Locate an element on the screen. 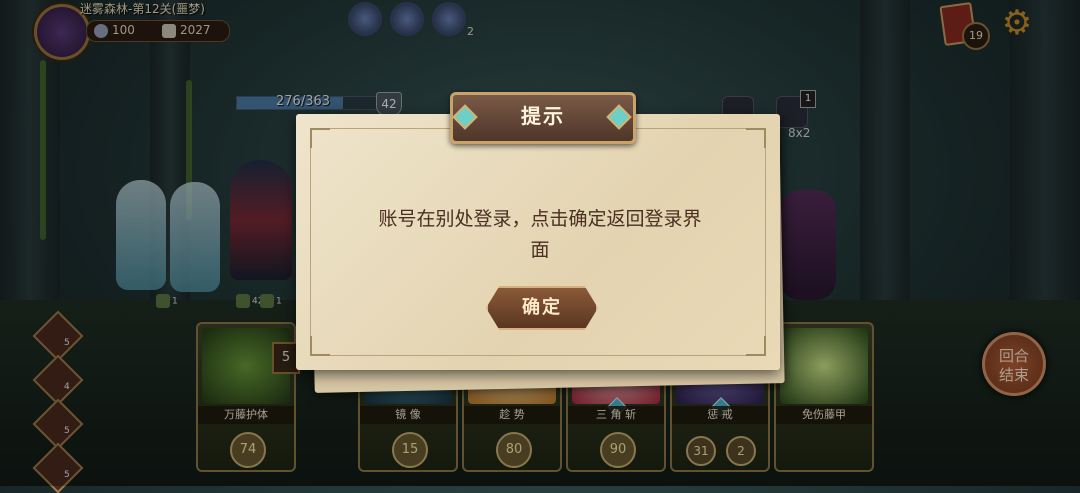 This screenshot has width=1080, height=493. dialog-message: 账号在别处登录，点击确定返回登录界 面 is located at coordinates (540, 235).